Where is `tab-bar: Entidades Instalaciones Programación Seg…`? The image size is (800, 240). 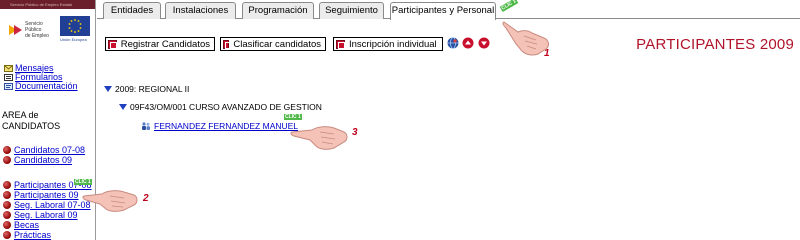 tab-bar: Entidades Instalaciones Programación Seg… is located at coordinates (448, 10).